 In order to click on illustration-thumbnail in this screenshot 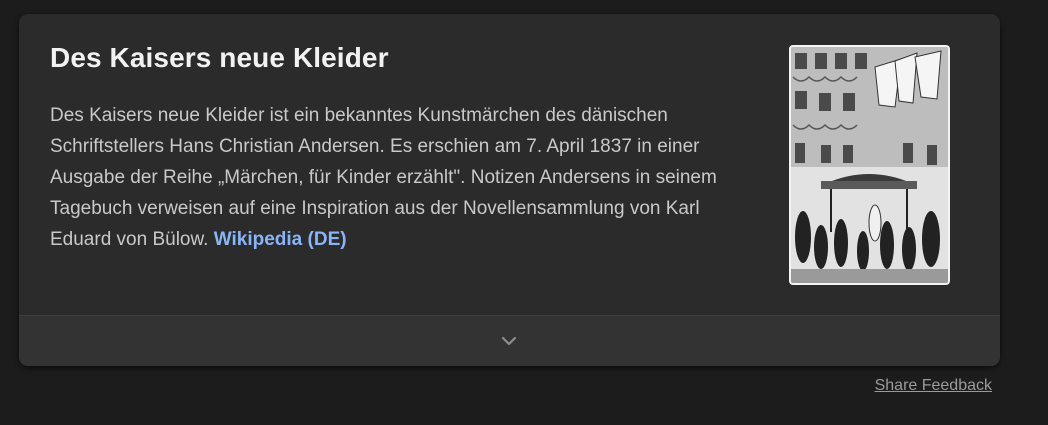, I will do `click(869, 165)`.